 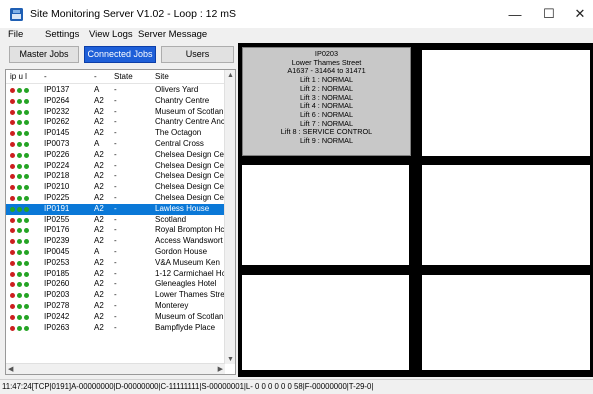 I want to click on job-id: IP0145, so click(x=57, y=133).